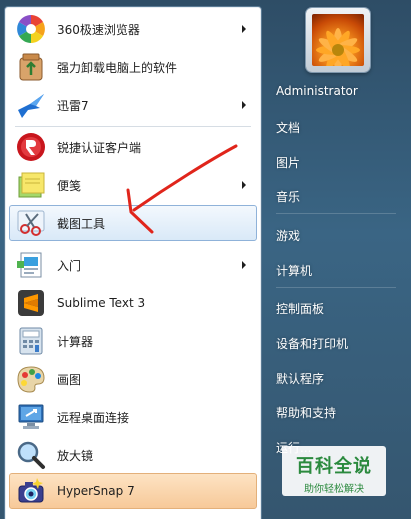  What do you see at coordinates (93, 417) in the screenshot?
I see `program-label: 远程桌面连接` at bounding box center [93, 417].